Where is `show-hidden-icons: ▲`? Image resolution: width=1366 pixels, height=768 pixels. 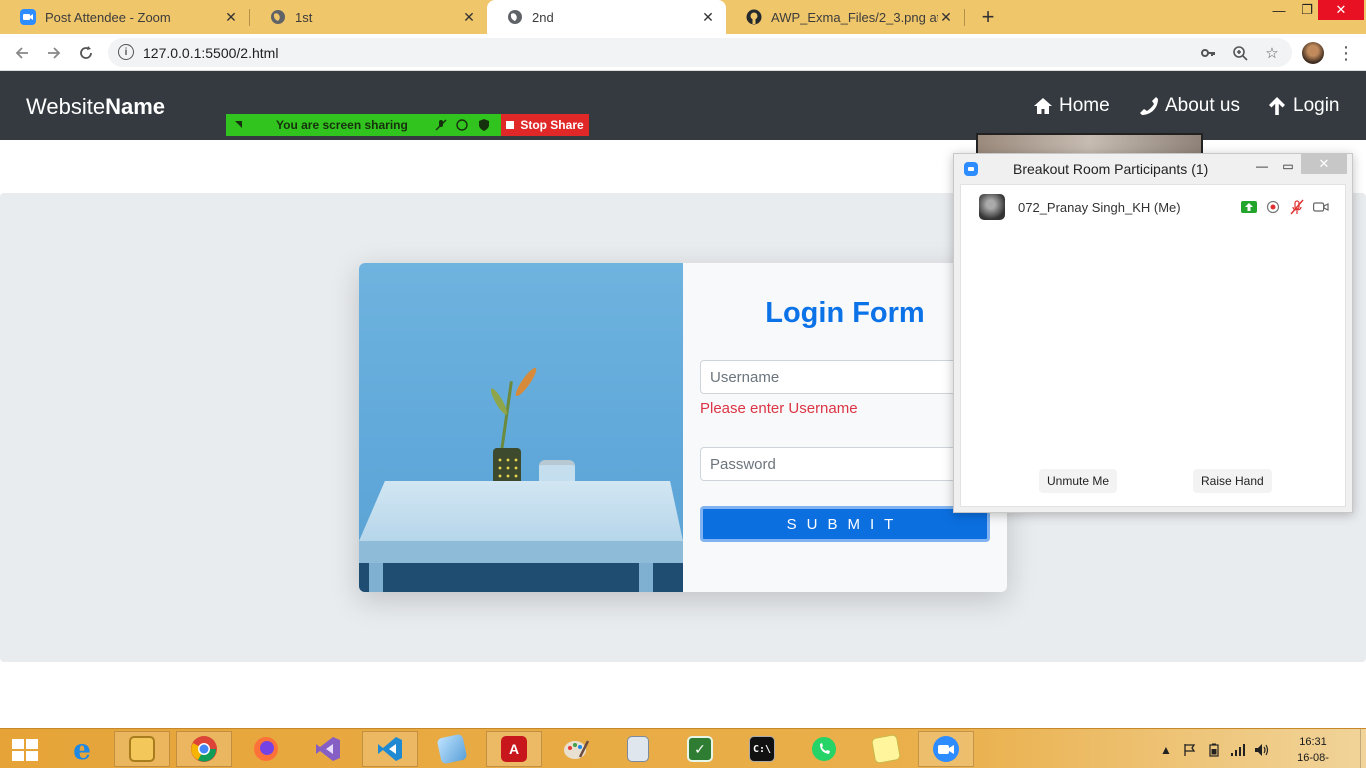
show-hidden-icons: ▲ is located at coordinates (1166, 750).